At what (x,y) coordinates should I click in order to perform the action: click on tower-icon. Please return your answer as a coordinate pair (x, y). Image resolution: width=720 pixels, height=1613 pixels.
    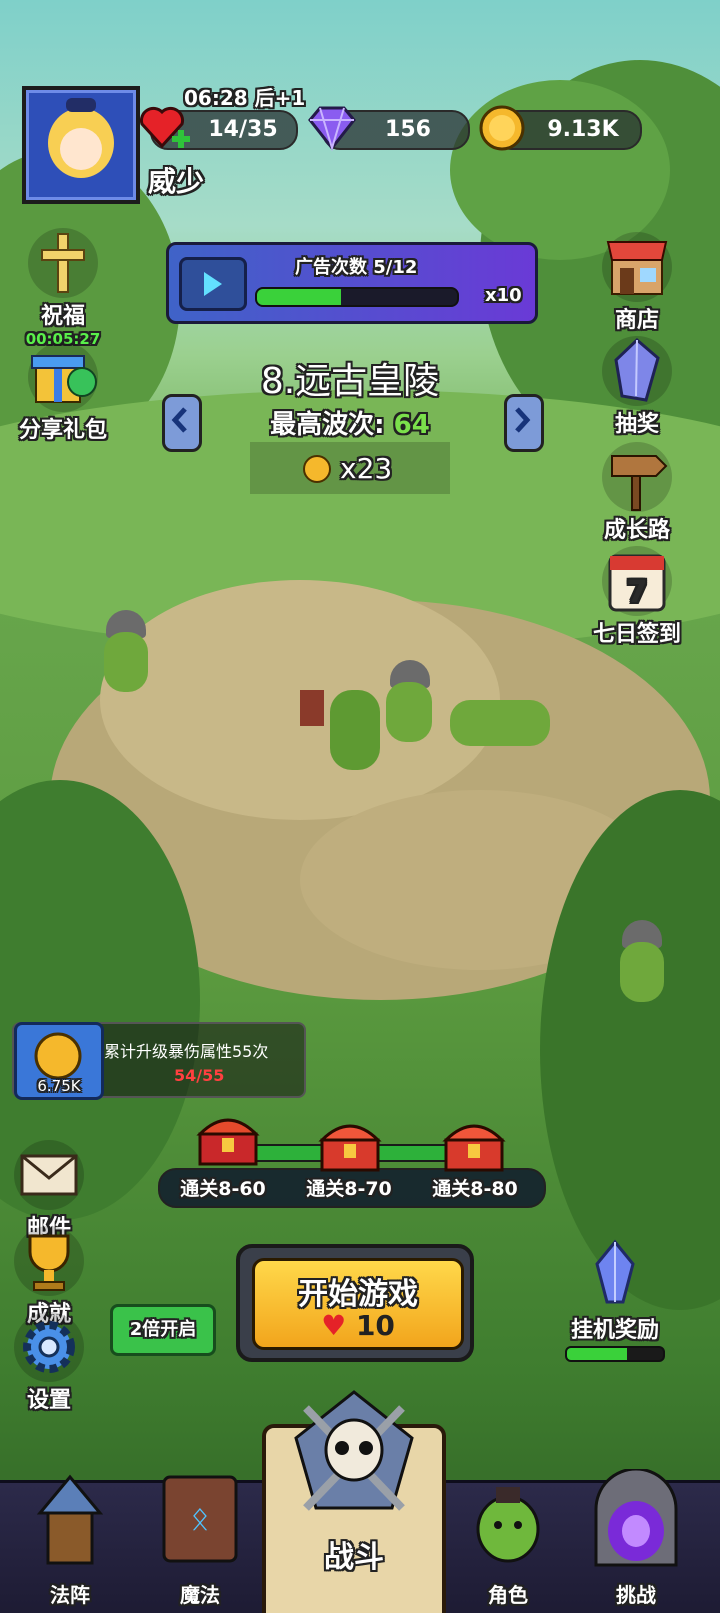
    Looking at the image, I should click on (70, 1519).